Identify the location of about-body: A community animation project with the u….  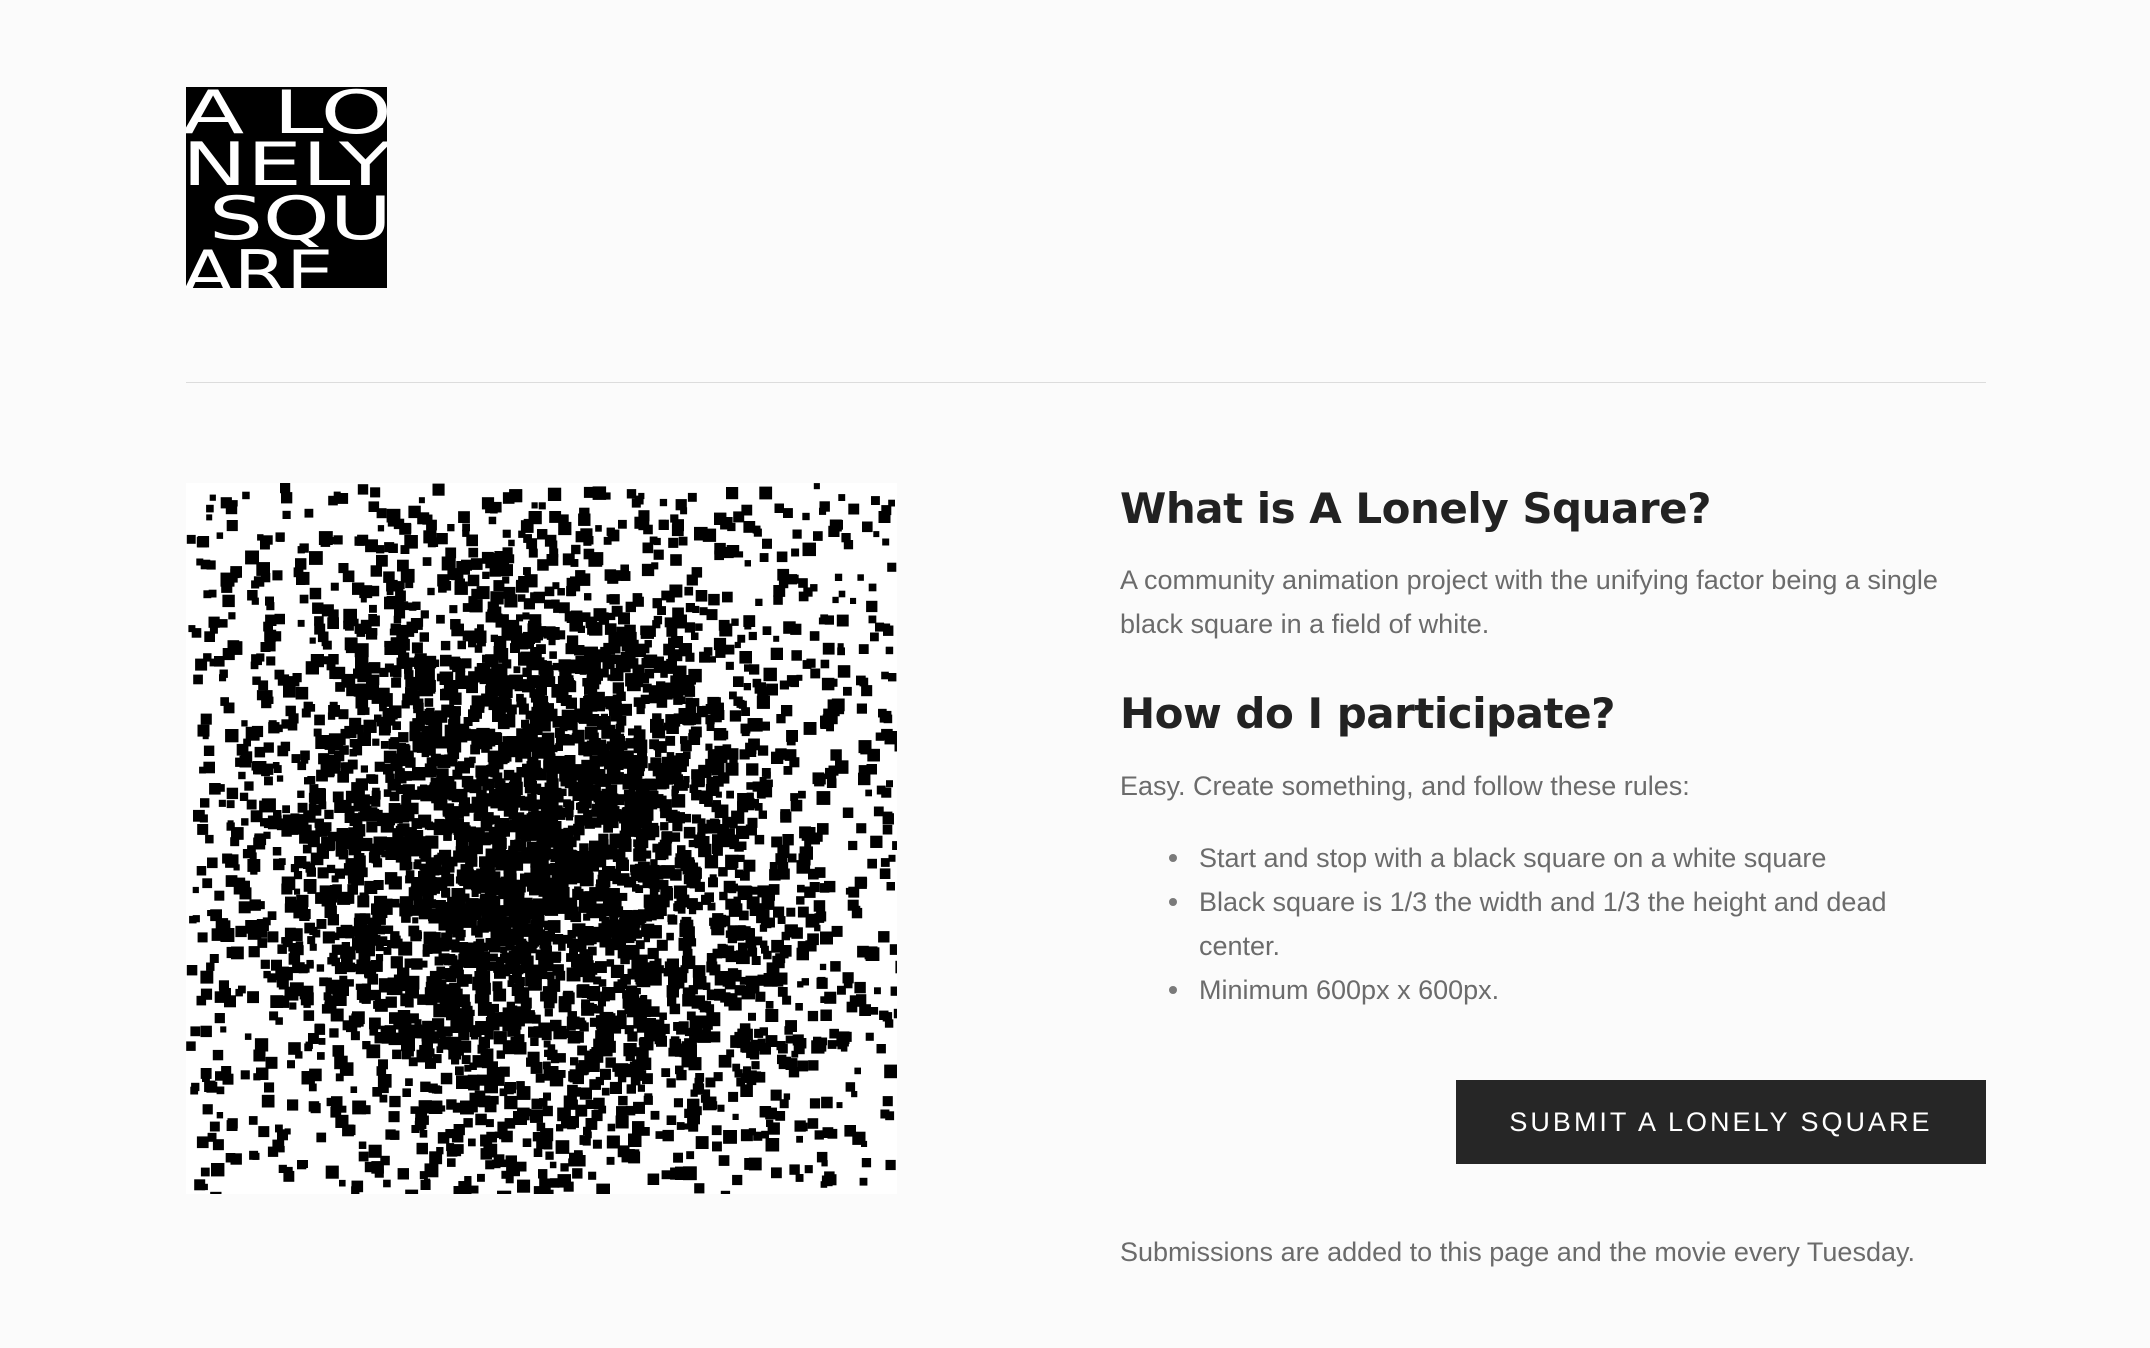
(1529, 602).